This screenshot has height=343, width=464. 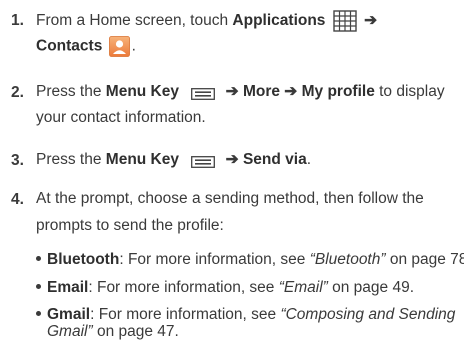 I want to click on page-reference: on page 47., so click(x=135, y=331).